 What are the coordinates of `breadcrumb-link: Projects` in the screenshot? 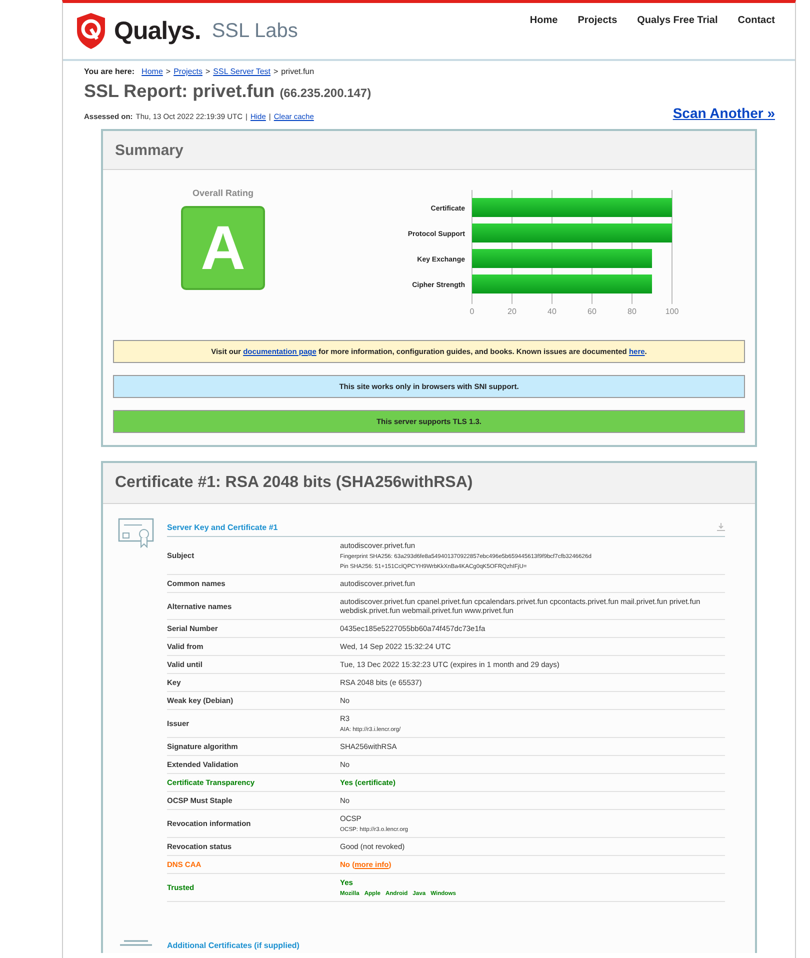 It's located at (188, 71).